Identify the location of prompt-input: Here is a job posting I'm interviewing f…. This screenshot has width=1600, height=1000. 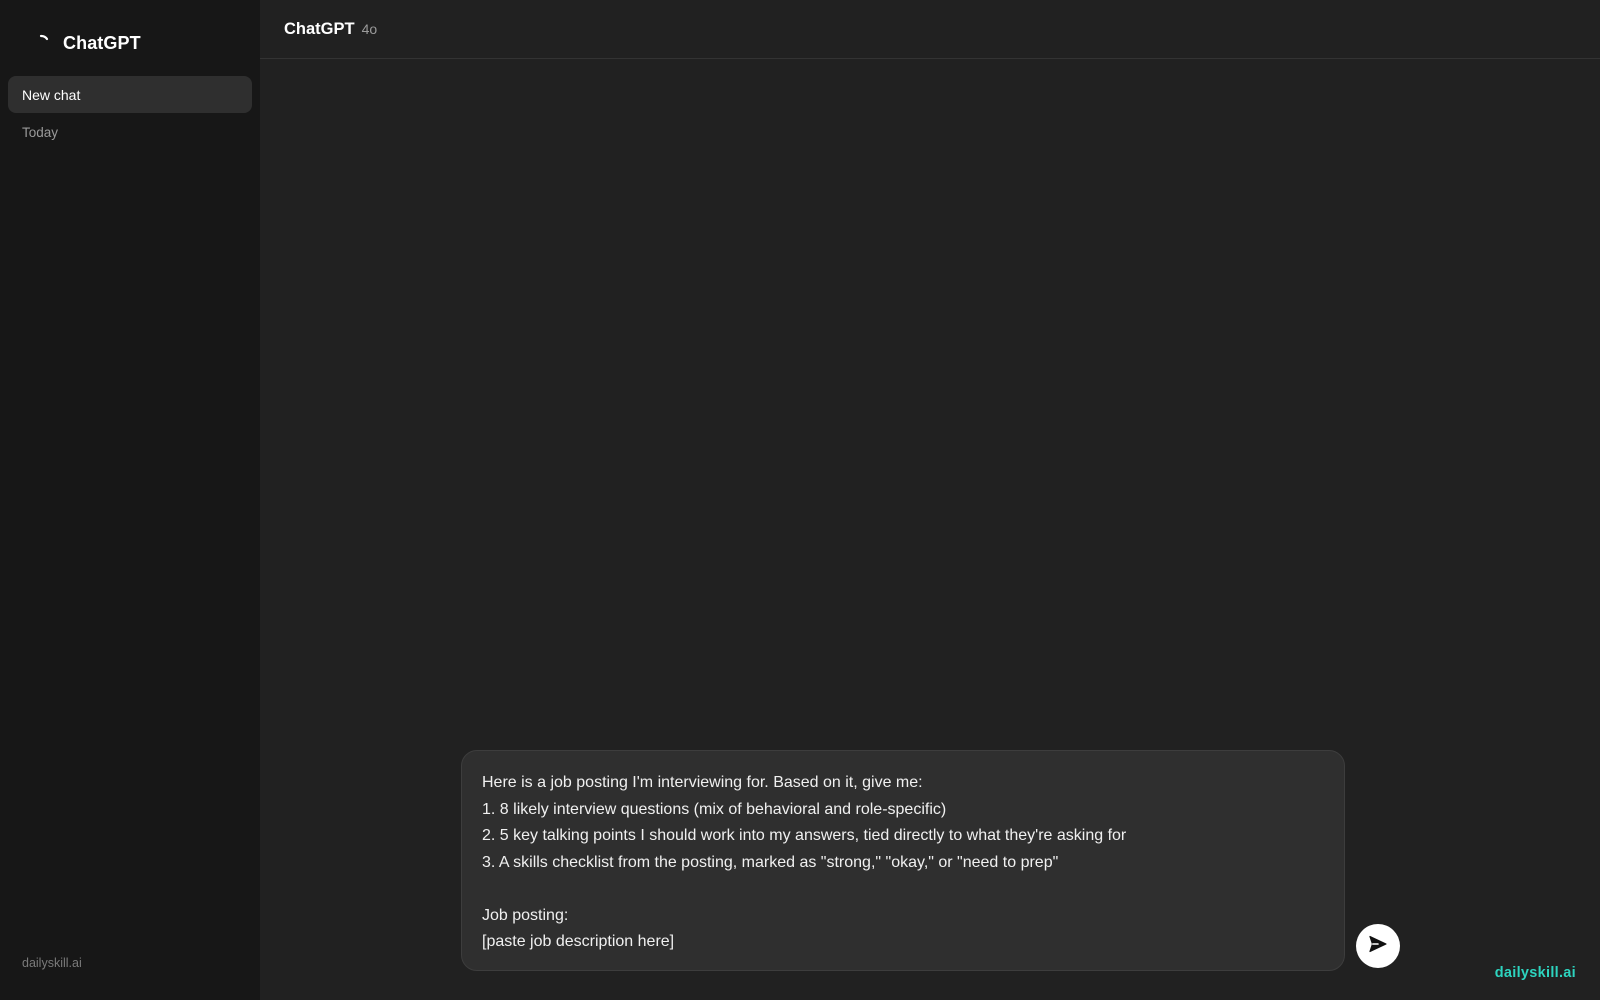
(903, 860).